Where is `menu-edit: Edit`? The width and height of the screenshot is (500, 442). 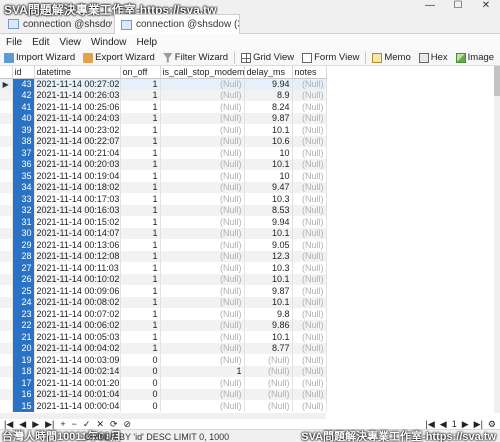 menu-edit: Edit is located at coordinates (40, 42).